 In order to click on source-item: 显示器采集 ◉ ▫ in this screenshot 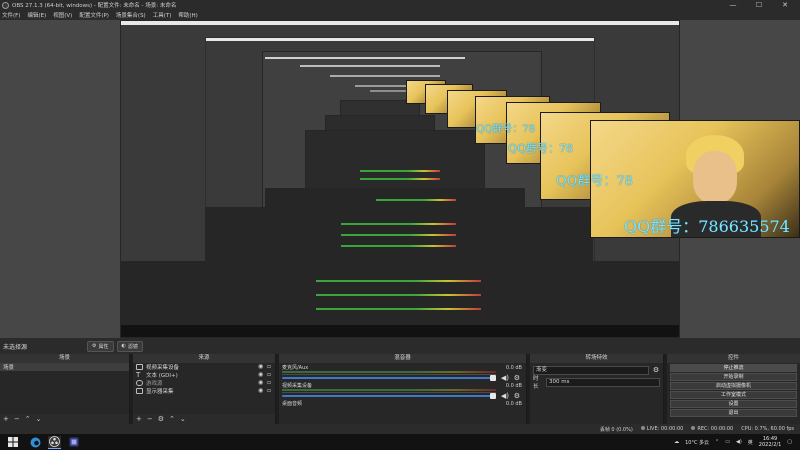, I will do `click(204, 391)`.